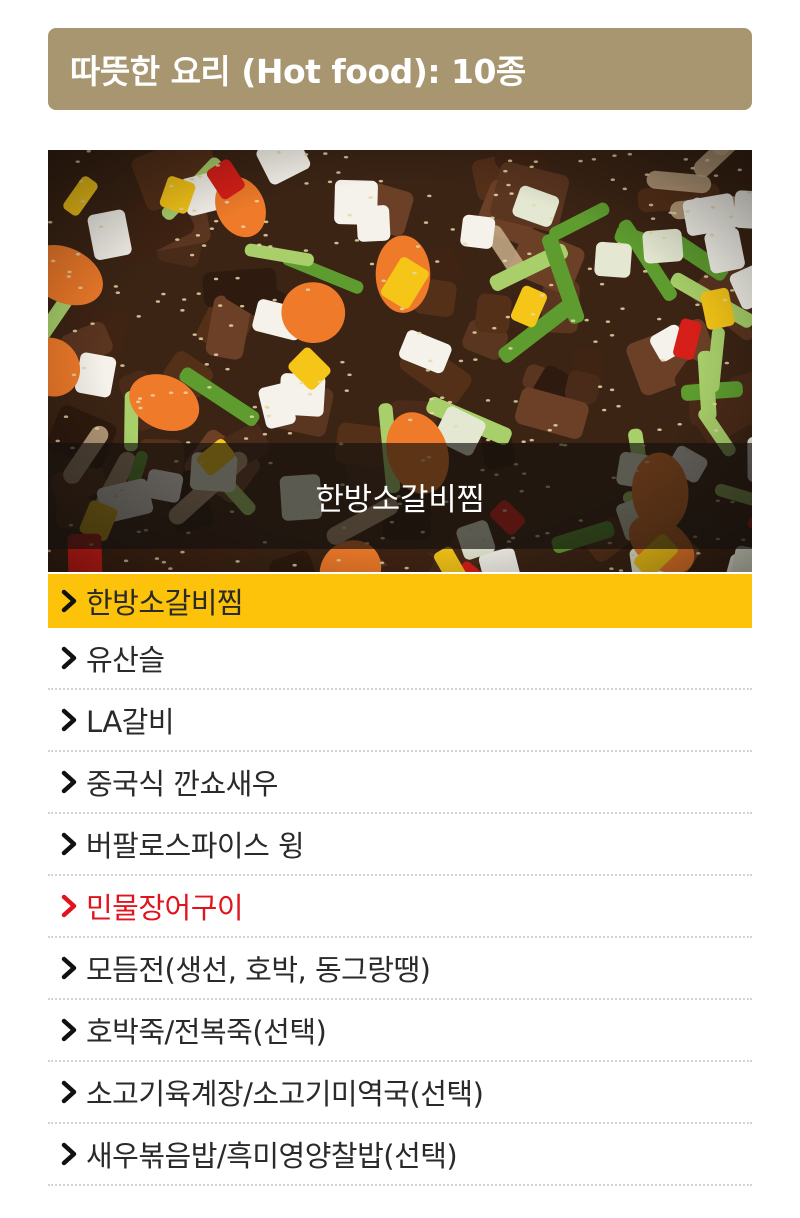 The width and height of the screenshot is (800, 1218). Describe the element at coordinates (400, 721) in the screenshot. I see `menu-item: LA갈비` at that location.